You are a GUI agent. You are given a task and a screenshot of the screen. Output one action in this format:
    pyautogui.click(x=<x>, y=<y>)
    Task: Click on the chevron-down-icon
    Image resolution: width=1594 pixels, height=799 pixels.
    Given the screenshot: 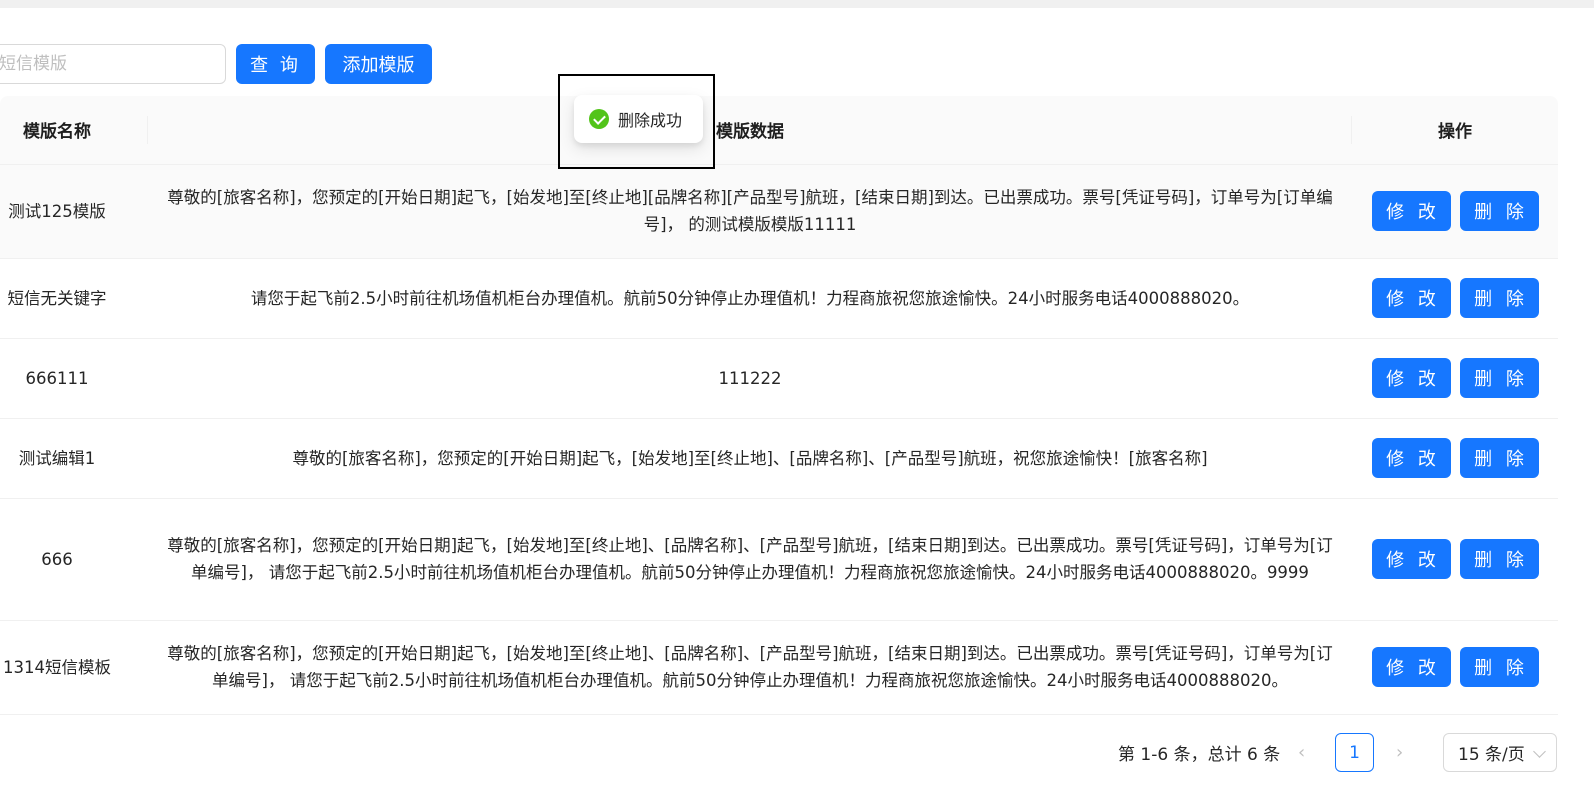 What is the action you would take?
    pyautogui.click(x=1539, y=751)
    